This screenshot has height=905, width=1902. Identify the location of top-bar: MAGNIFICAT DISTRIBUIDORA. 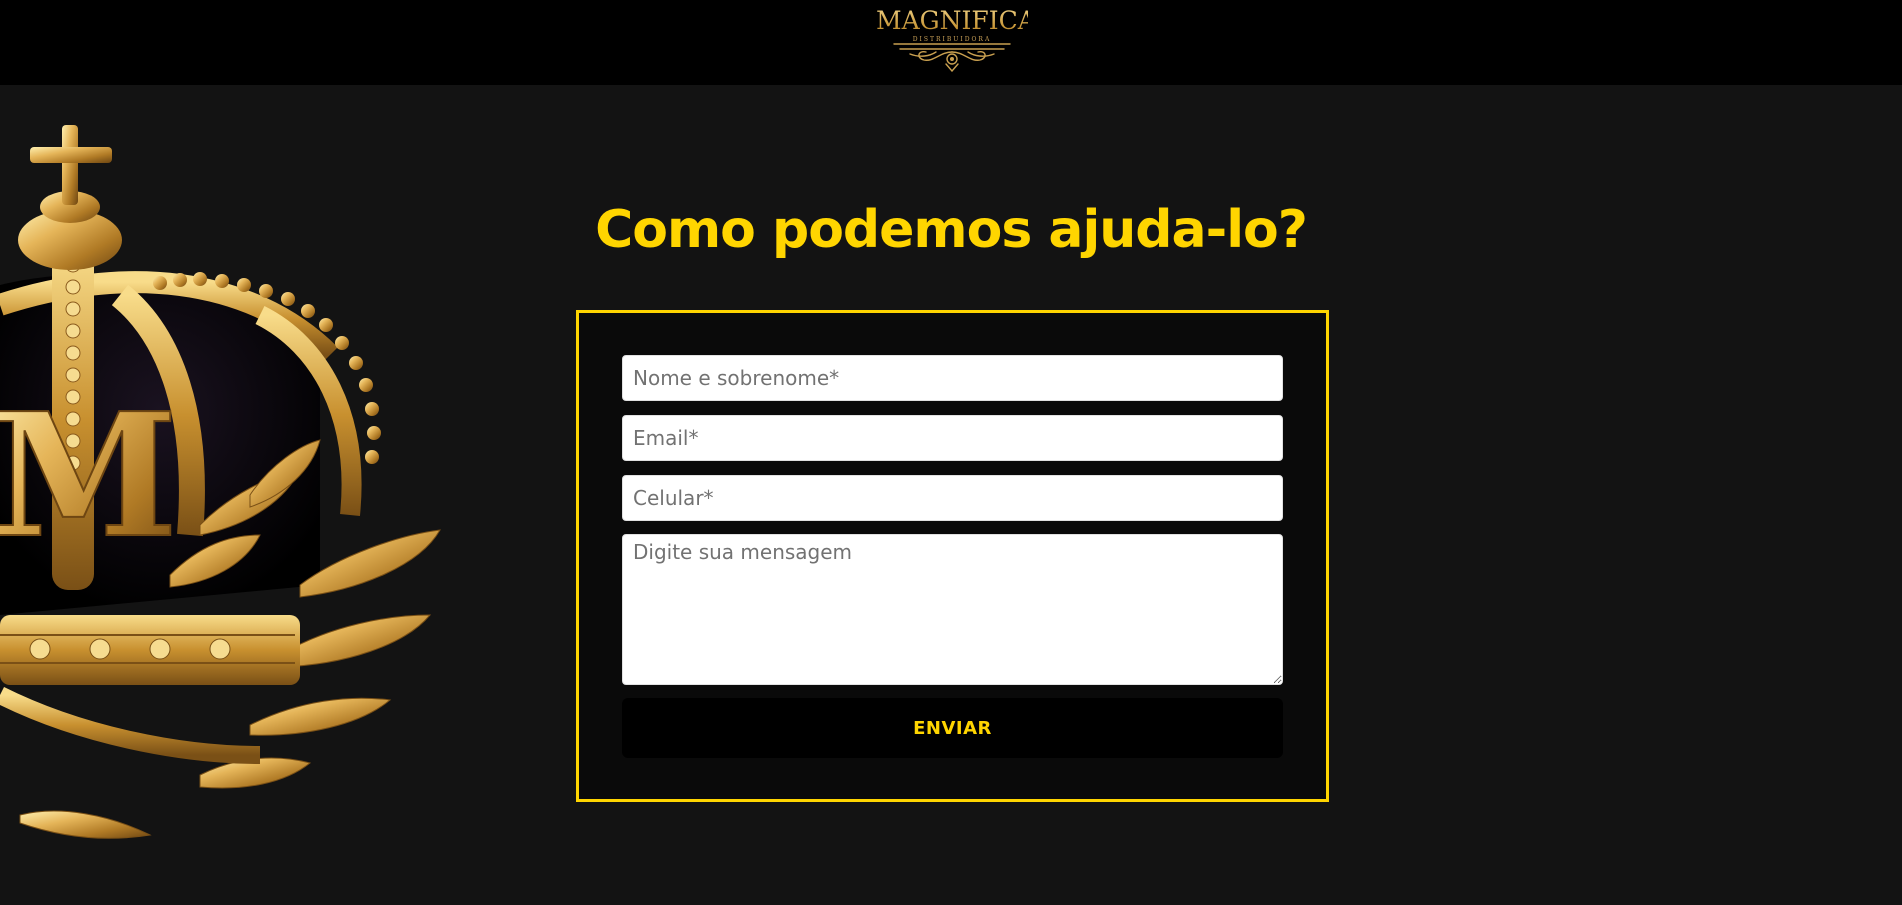
(951, 42).